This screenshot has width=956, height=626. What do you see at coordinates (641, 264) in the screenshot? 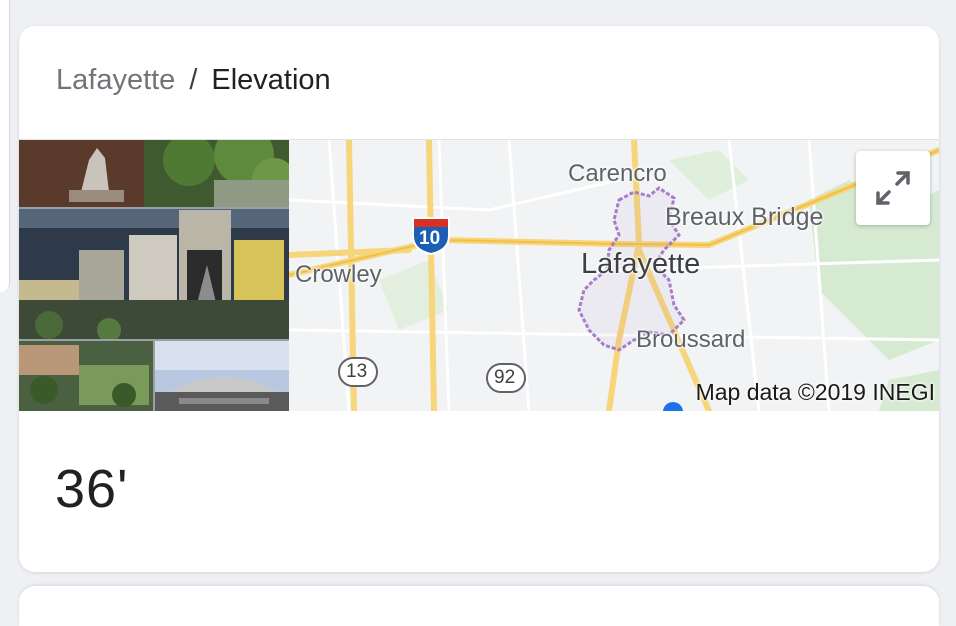
I see `map-label-lafayette: Lafayette` at bounding box center [641, 264].